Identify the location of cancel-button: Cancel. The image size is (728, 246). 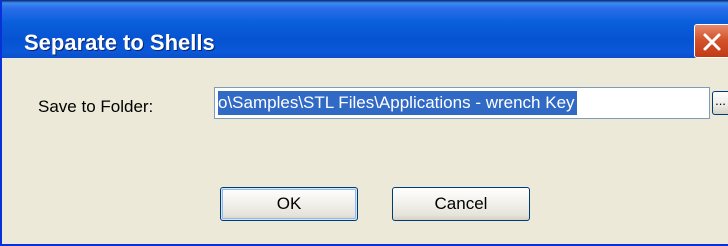
(461, 204).